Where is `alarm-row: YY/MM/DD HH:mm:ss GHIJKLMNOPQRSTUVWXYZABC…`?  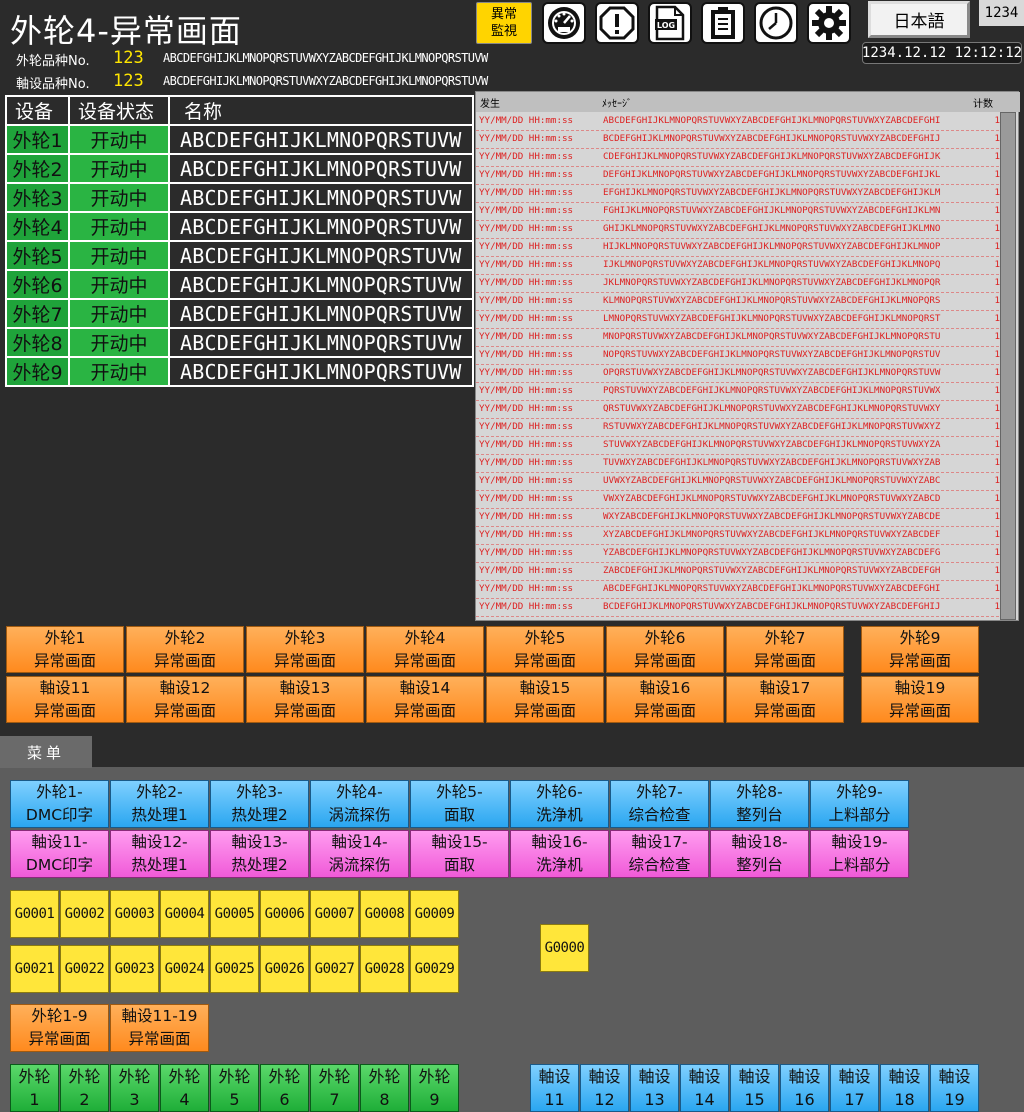 alarm-row: YY/MM/DD HH:mm:ss GHIJKLMNOPQRSTUVWXYZABC… is located at coordinates (740, 229).